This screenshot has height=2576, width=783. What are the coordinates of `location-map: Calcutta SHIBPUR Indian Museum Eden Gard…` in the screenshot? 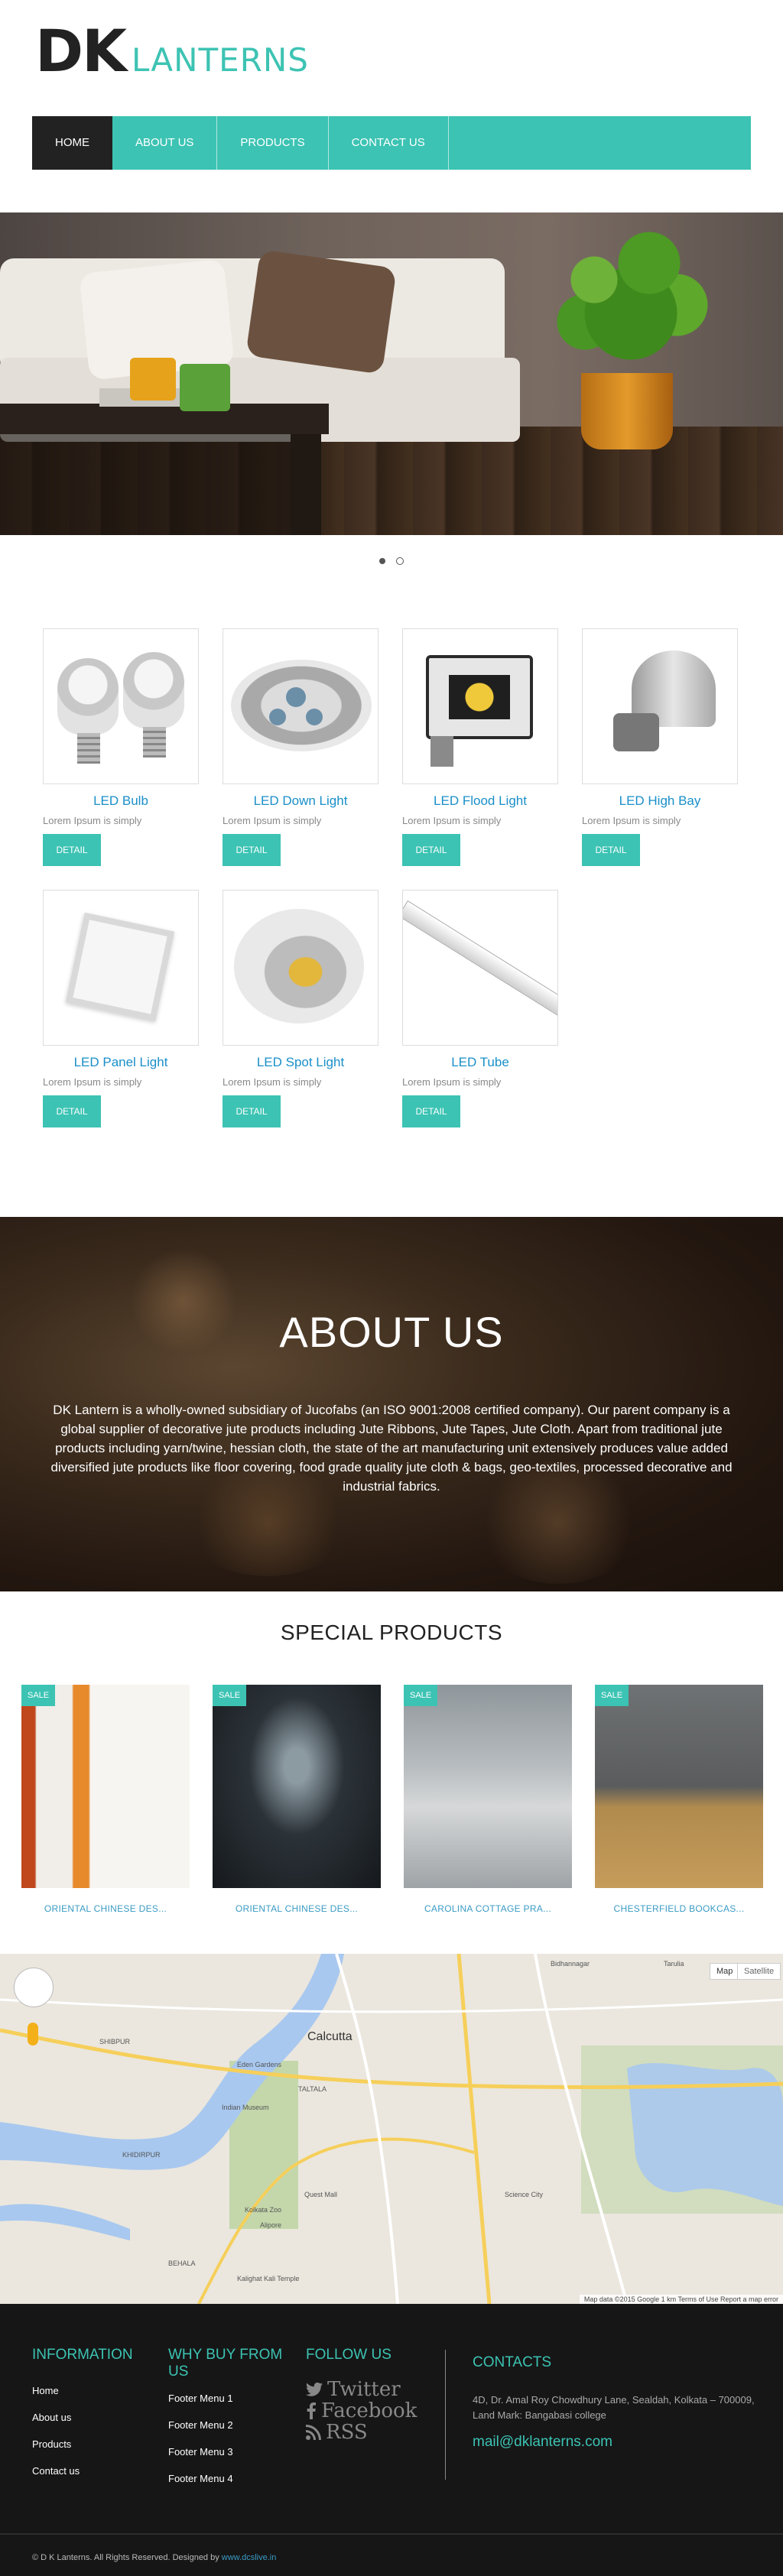 It's located at (391, 2129).